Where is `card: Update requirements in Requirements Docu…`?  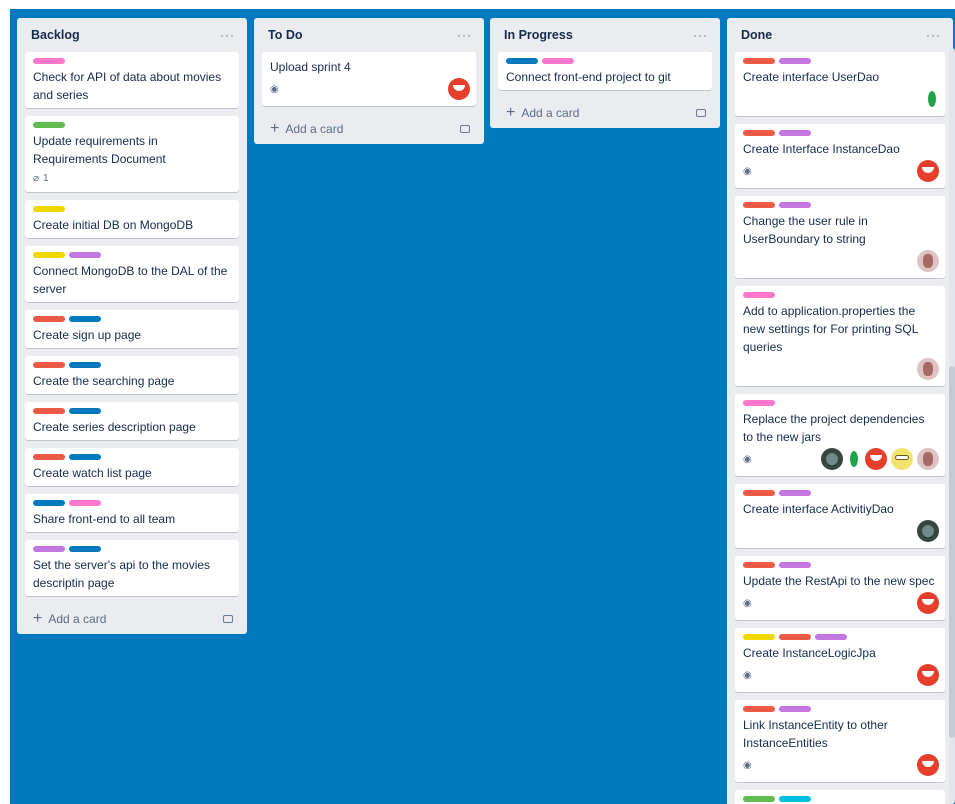
card: Update requirements in Requirements Docu… is located at coordinates (132, 154).